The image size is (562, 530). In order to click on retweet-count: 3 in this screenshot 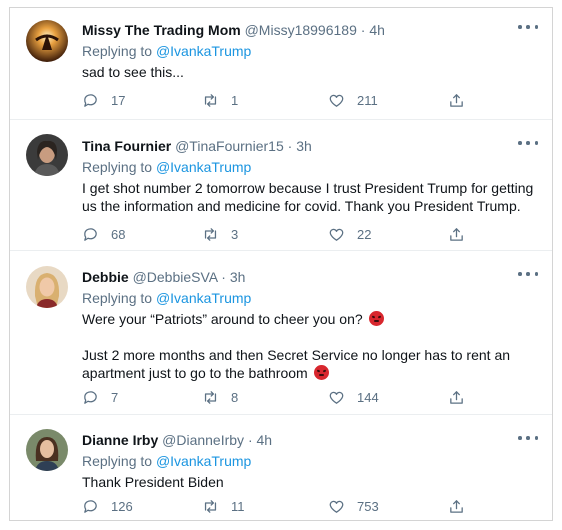, I will do `click(235, 234)`.